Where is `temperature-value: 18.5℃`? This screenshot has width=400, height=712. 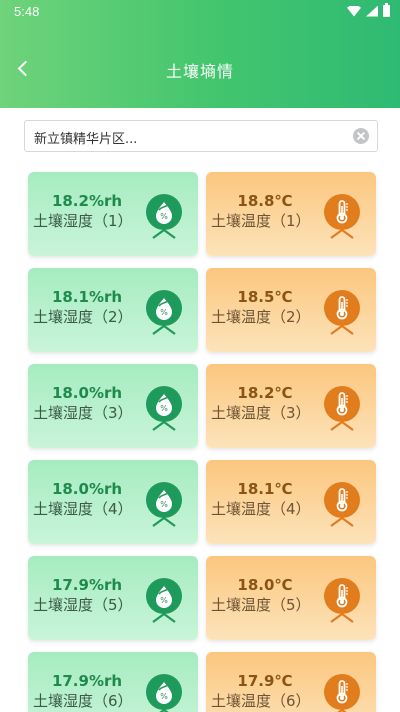
temperature-value: 18.5℃ is located at coordinates (265, 297).